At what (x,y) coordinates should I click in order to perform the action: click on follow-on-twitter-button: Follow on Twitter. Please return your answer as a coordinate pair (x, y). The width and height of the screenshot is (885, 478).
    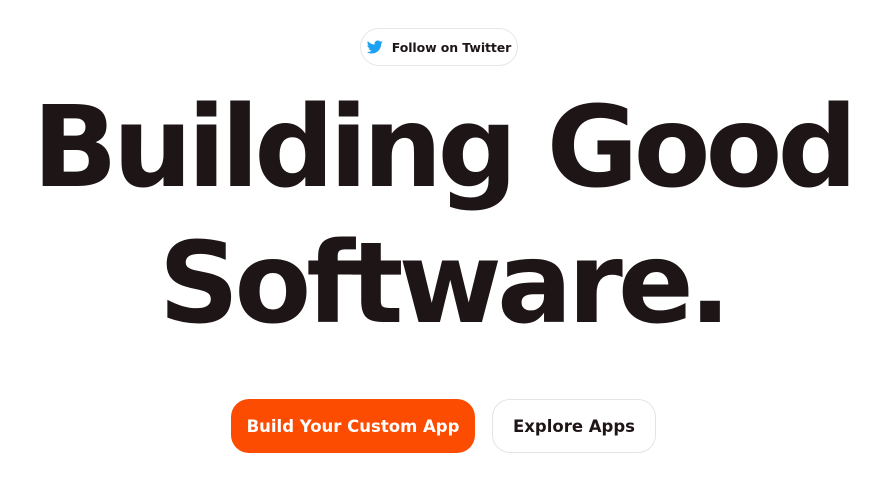
    Looking at the image, I should click on (439, 47).